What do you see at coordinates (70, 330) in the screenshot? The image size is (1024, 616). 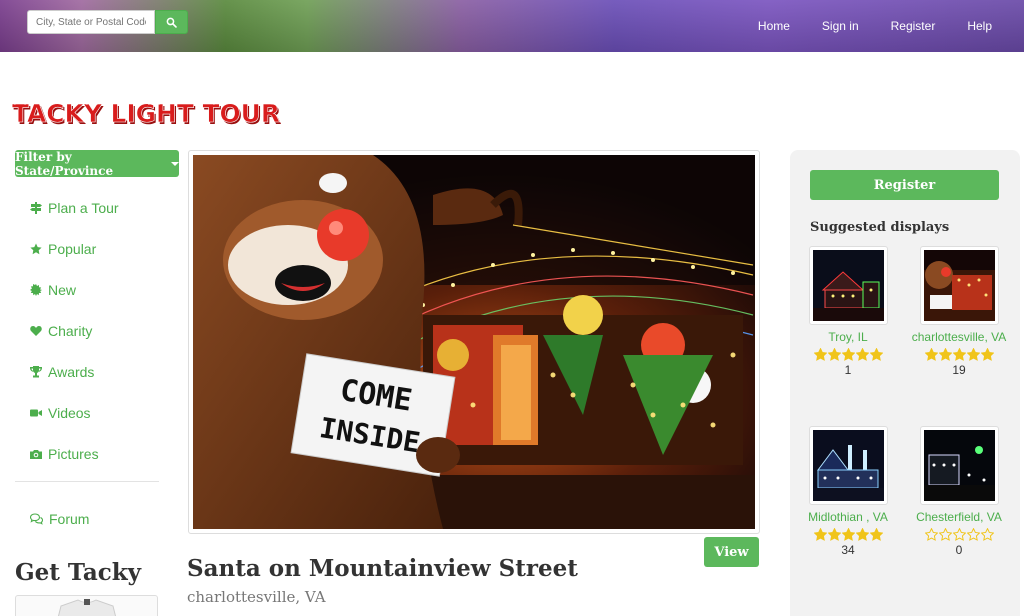 I see `sidebar-item-label: Charity` at bounding box center [70, 330].